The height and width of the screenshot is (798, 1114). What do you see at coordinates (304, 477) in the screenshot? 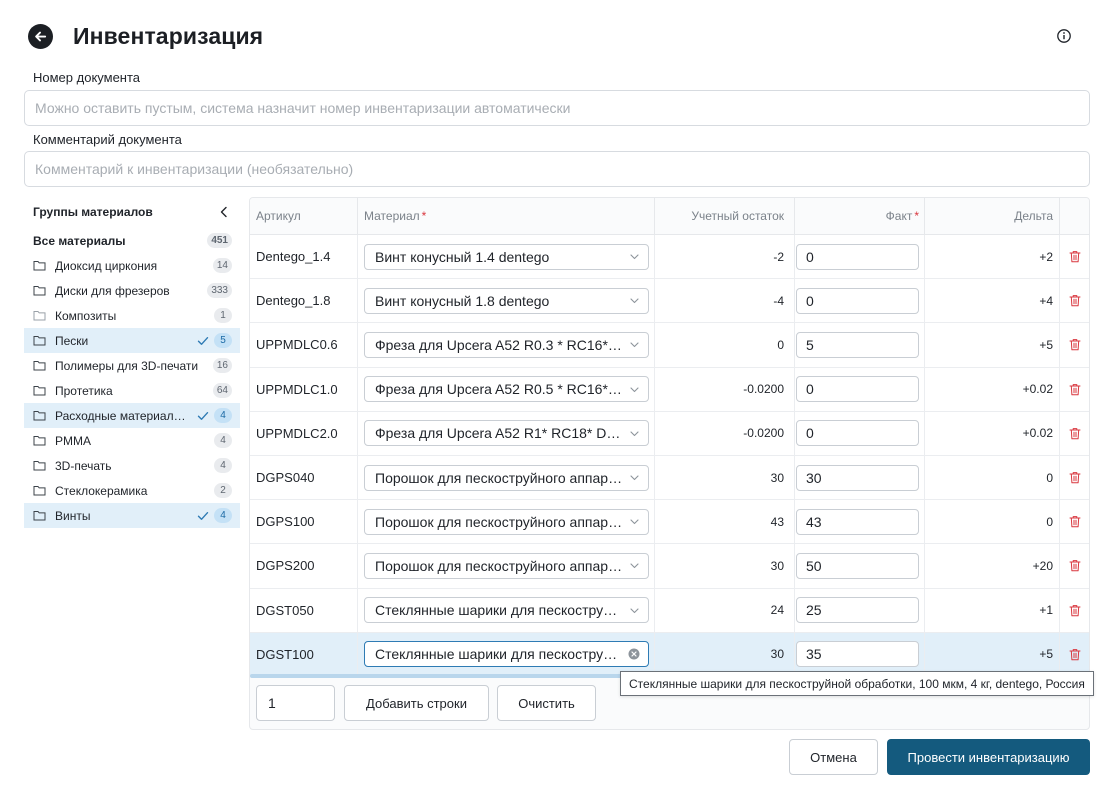
I see `cell-article: DGPS040` at bounding box center [304, 477].